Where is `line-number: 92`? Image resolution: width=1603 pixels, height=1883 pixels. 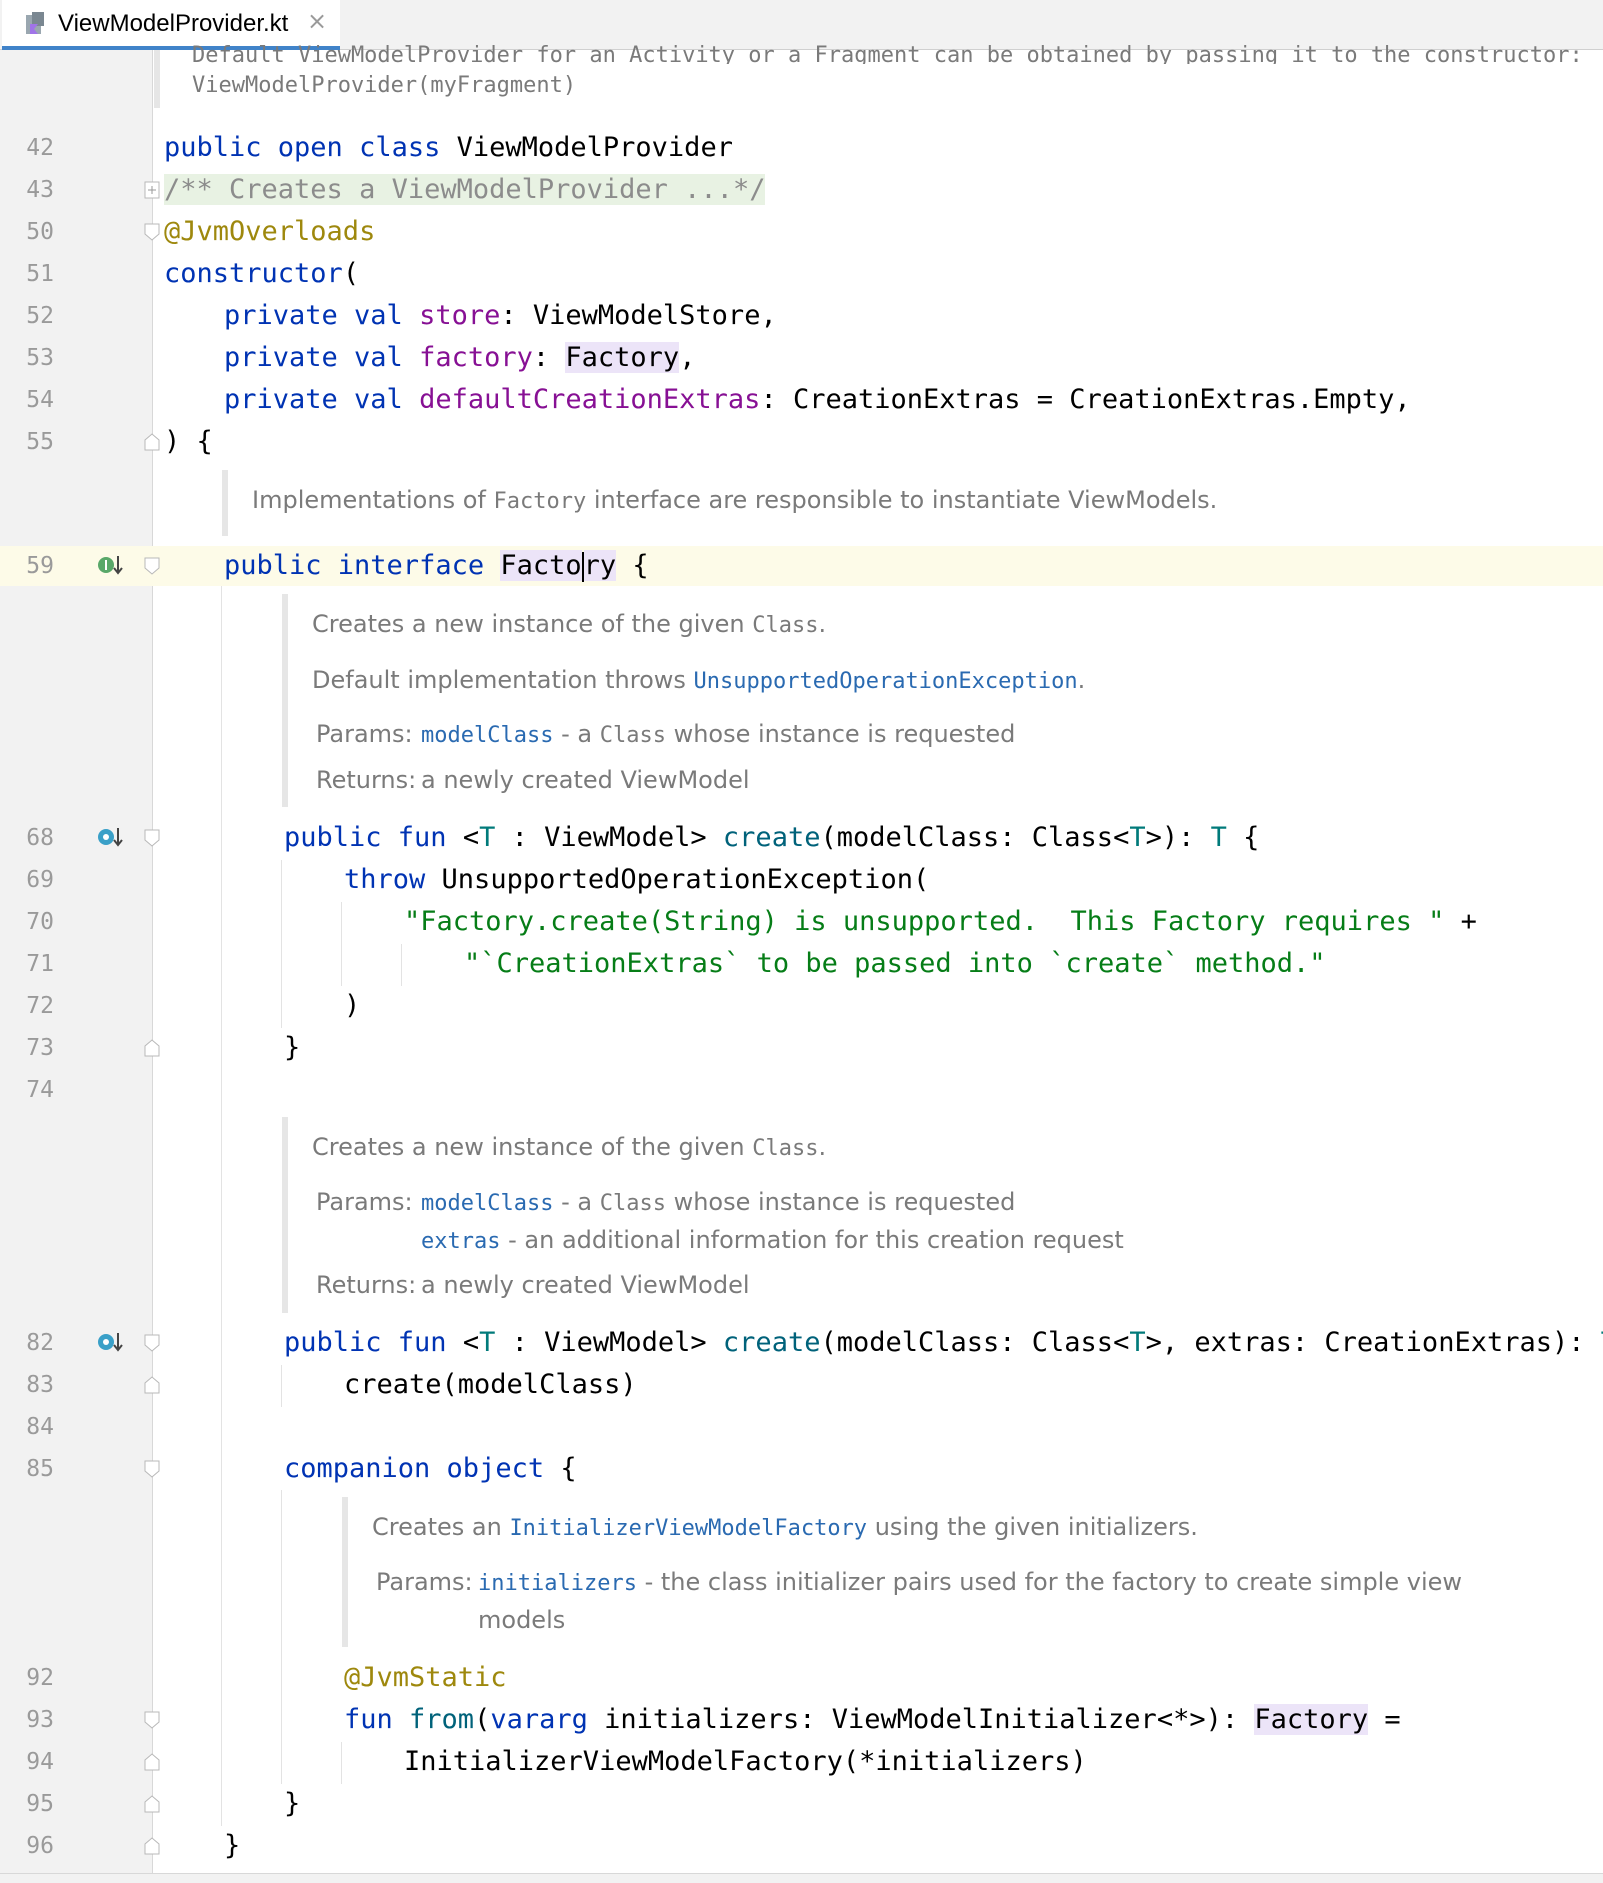
line-number: 92 is located at coordinates (40, 1678).